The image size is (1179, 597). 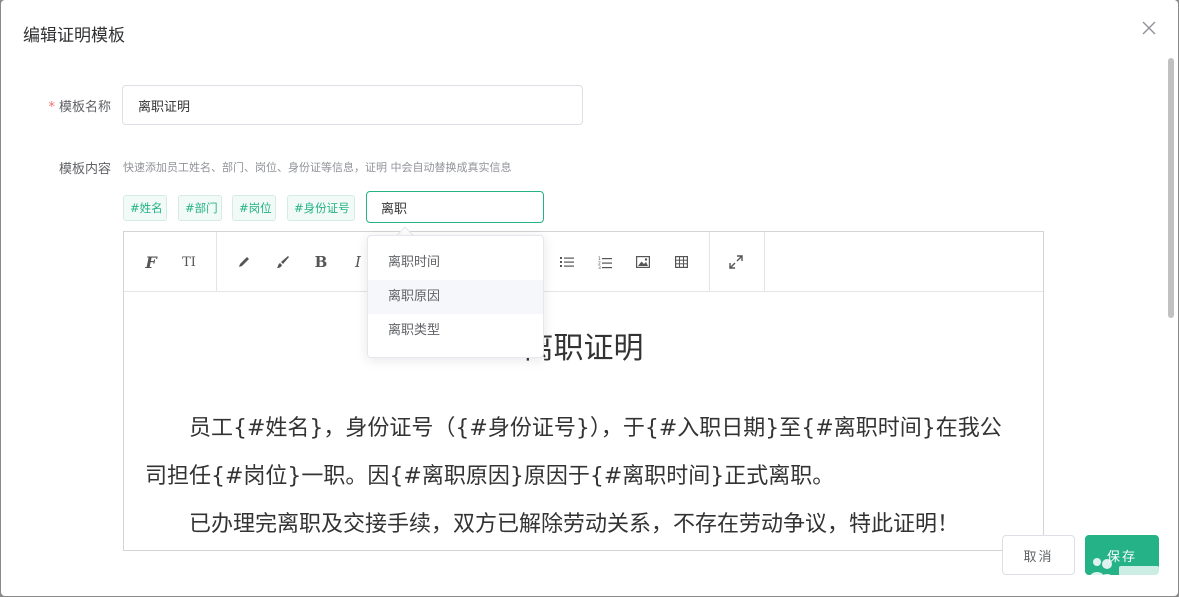 I want to click on field-search-input, so click(x=455, y=207).